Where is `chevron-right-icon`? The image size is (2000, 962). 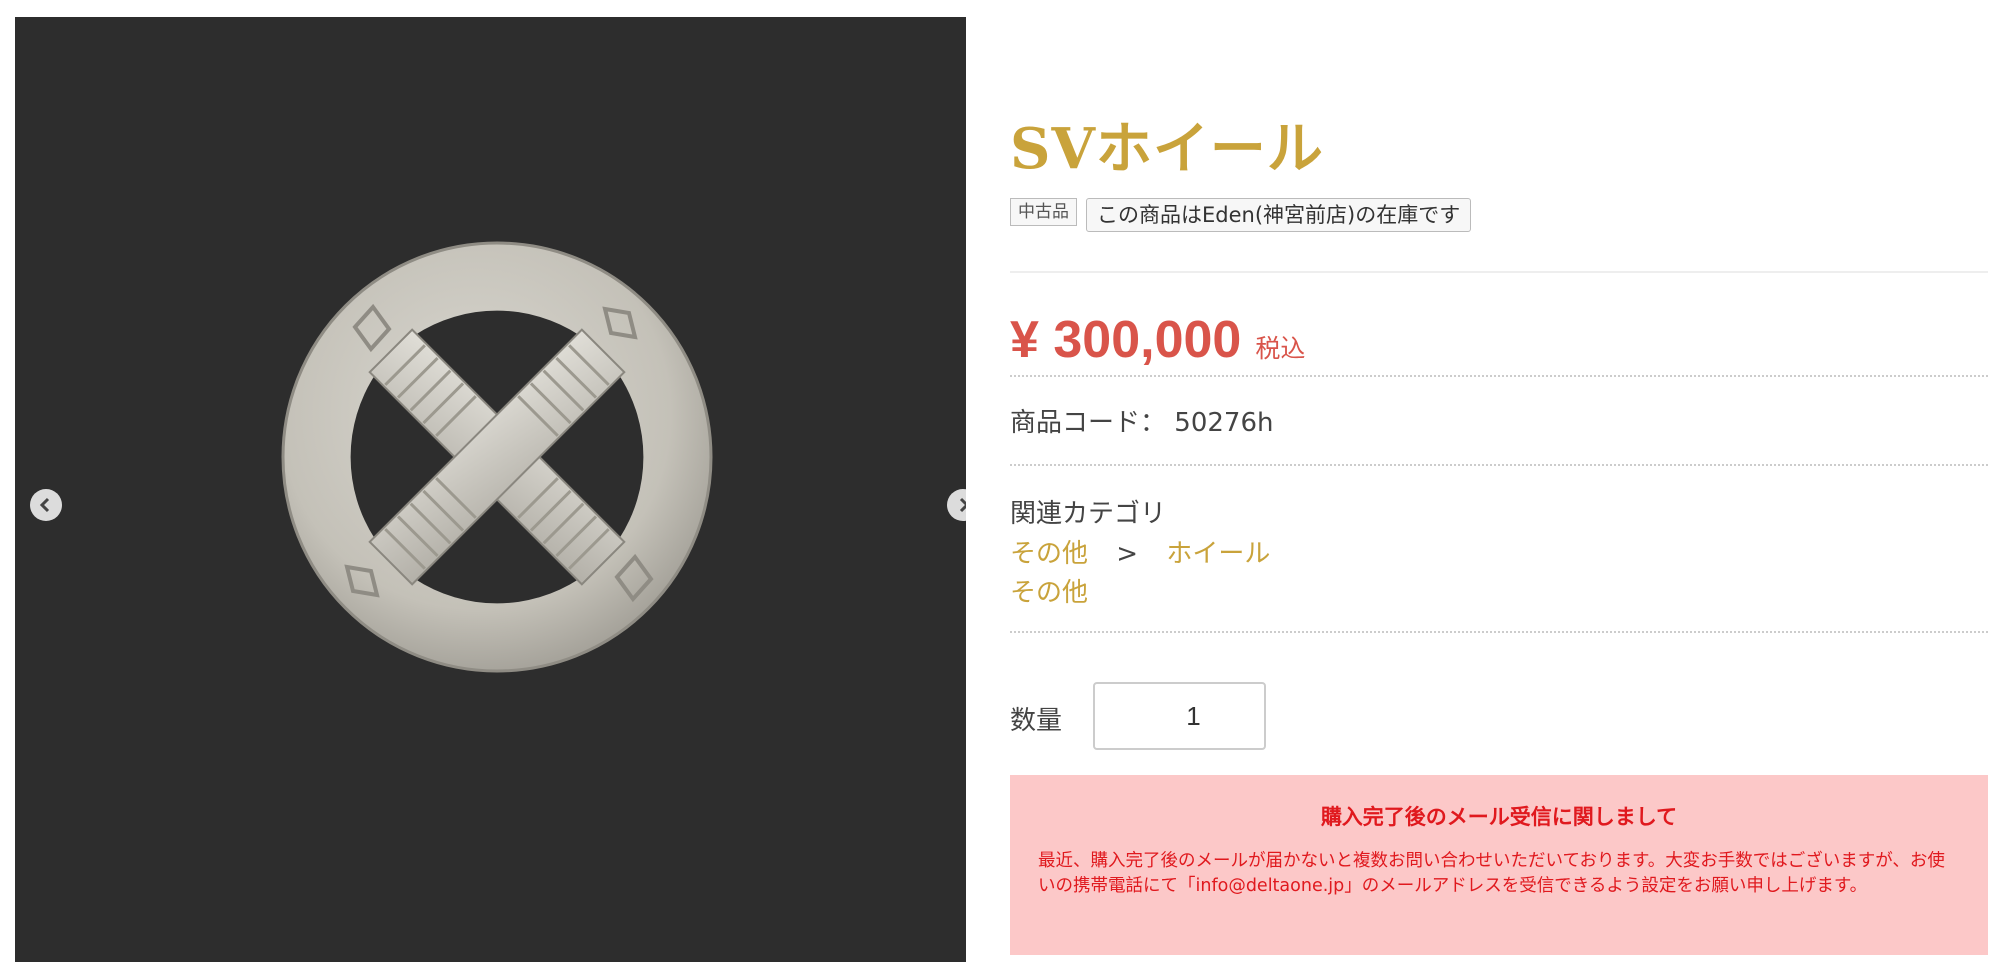
chevron-right-icon is located at coordinates (962, 505).